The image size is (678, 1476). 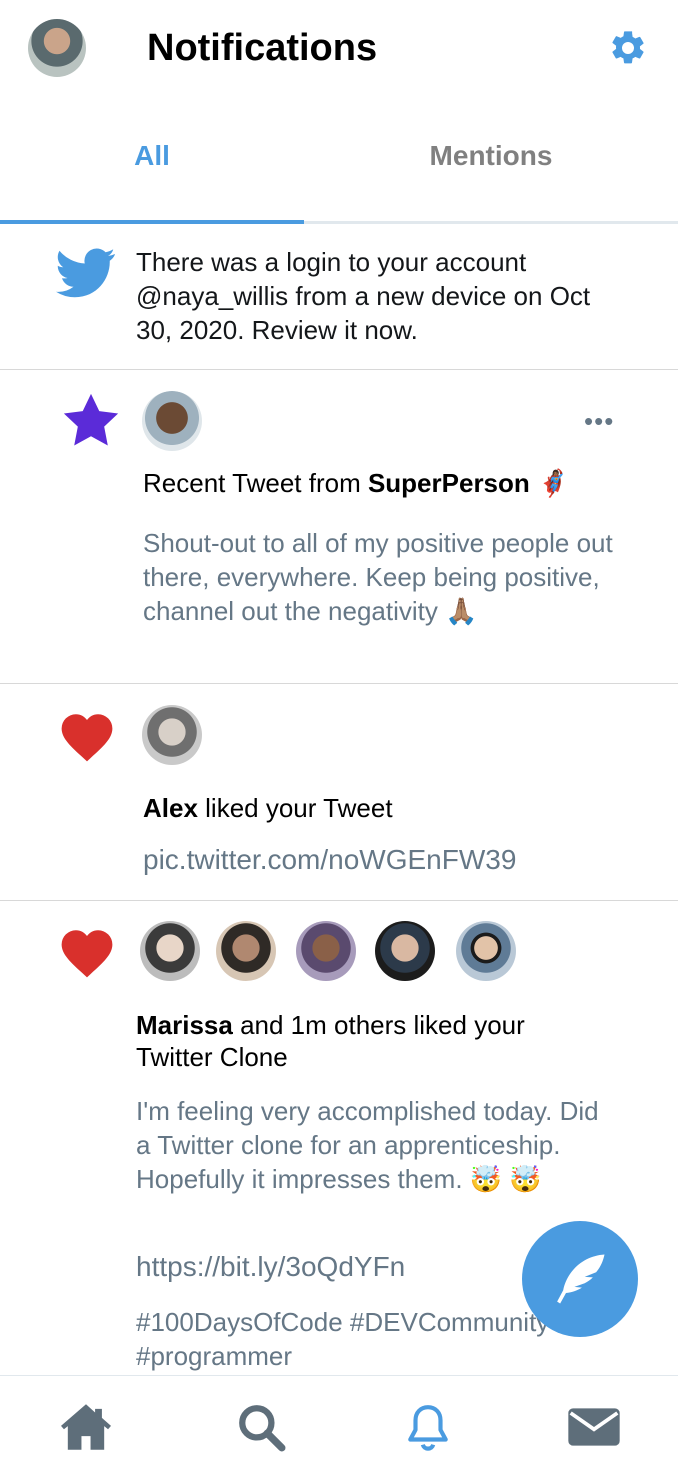 I want to click on bell-icon, so click(x=428, y=1427).